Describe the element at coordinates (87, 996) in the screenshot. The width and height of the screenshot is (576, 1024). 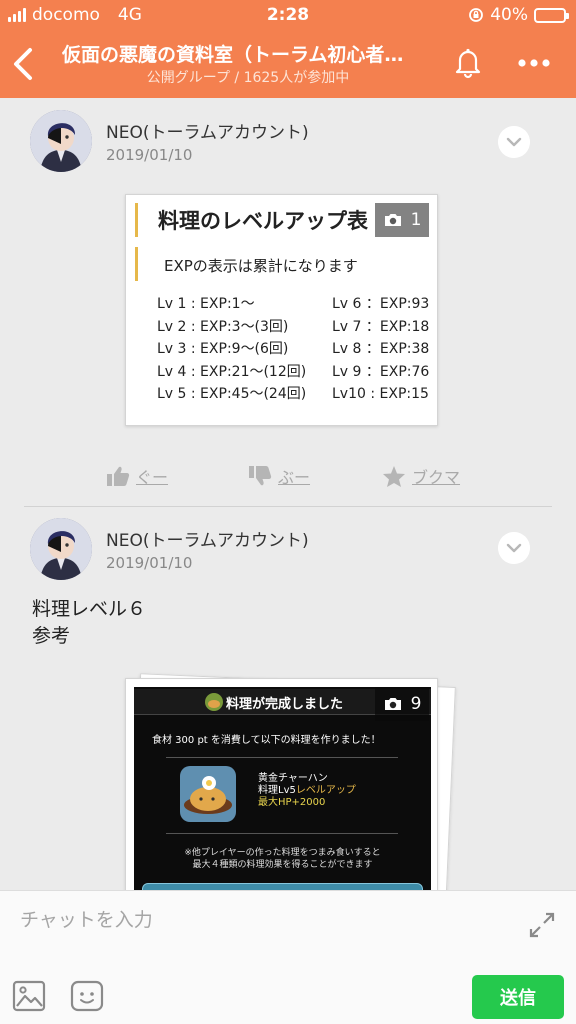
I see `stamp-icon` at that location.